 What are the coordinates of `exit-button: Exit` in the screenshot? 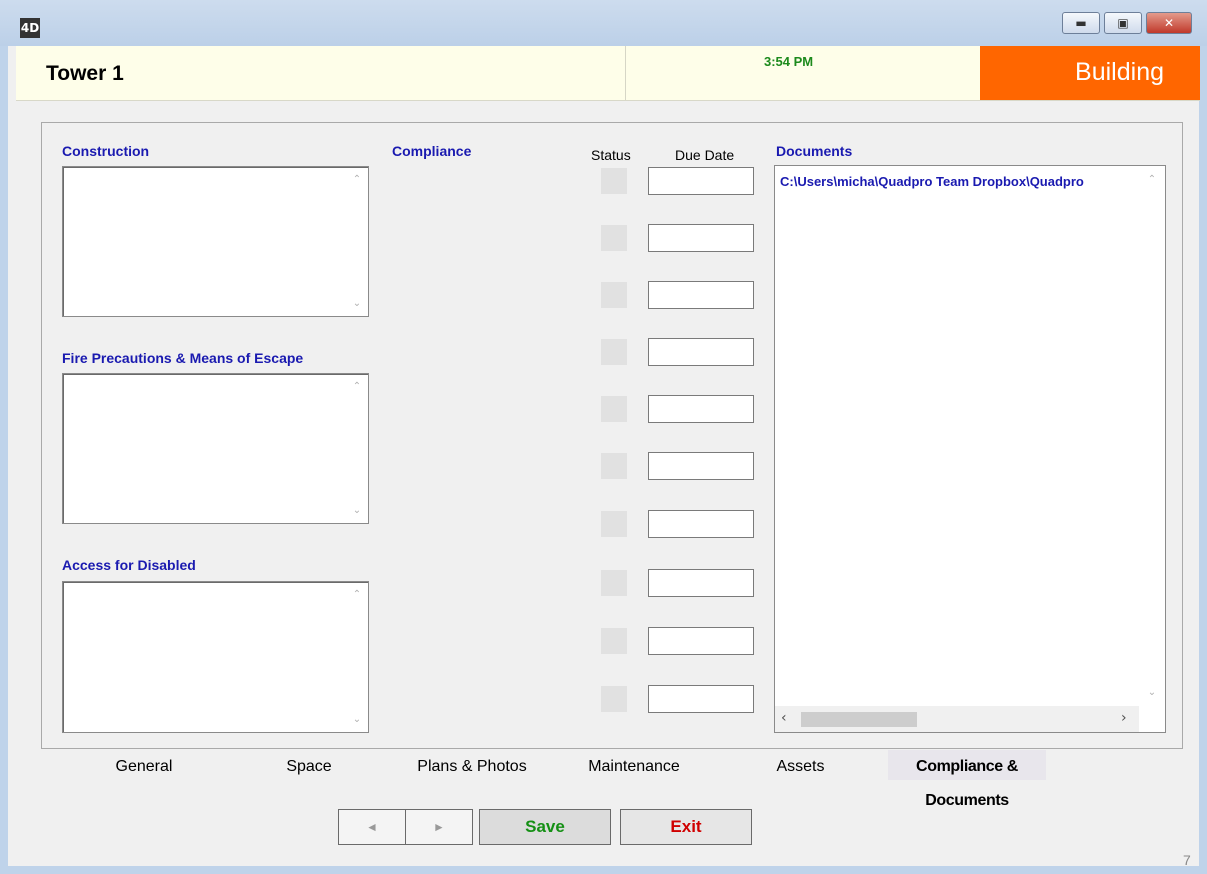 It's located at (686, 827).